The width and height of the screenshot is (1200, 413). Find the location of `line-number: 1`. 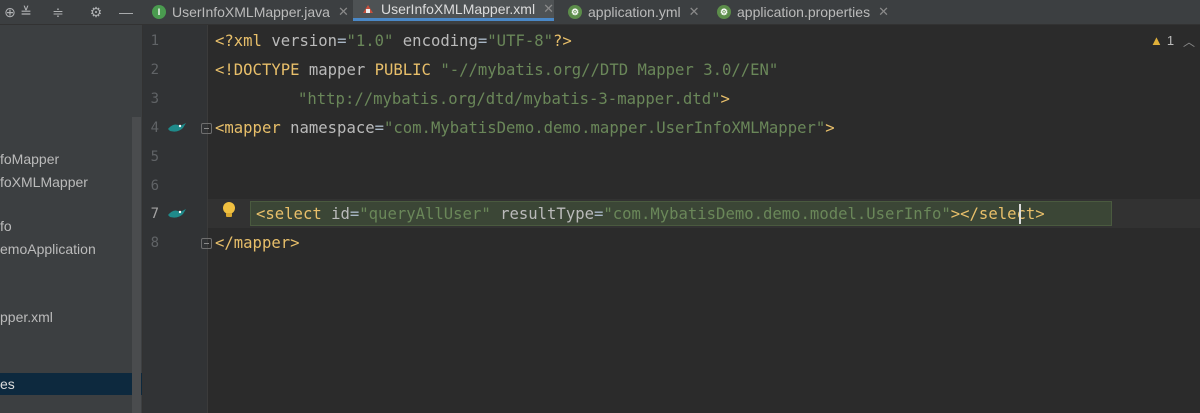

line-number: 1 is located at coordinates (154, 41).